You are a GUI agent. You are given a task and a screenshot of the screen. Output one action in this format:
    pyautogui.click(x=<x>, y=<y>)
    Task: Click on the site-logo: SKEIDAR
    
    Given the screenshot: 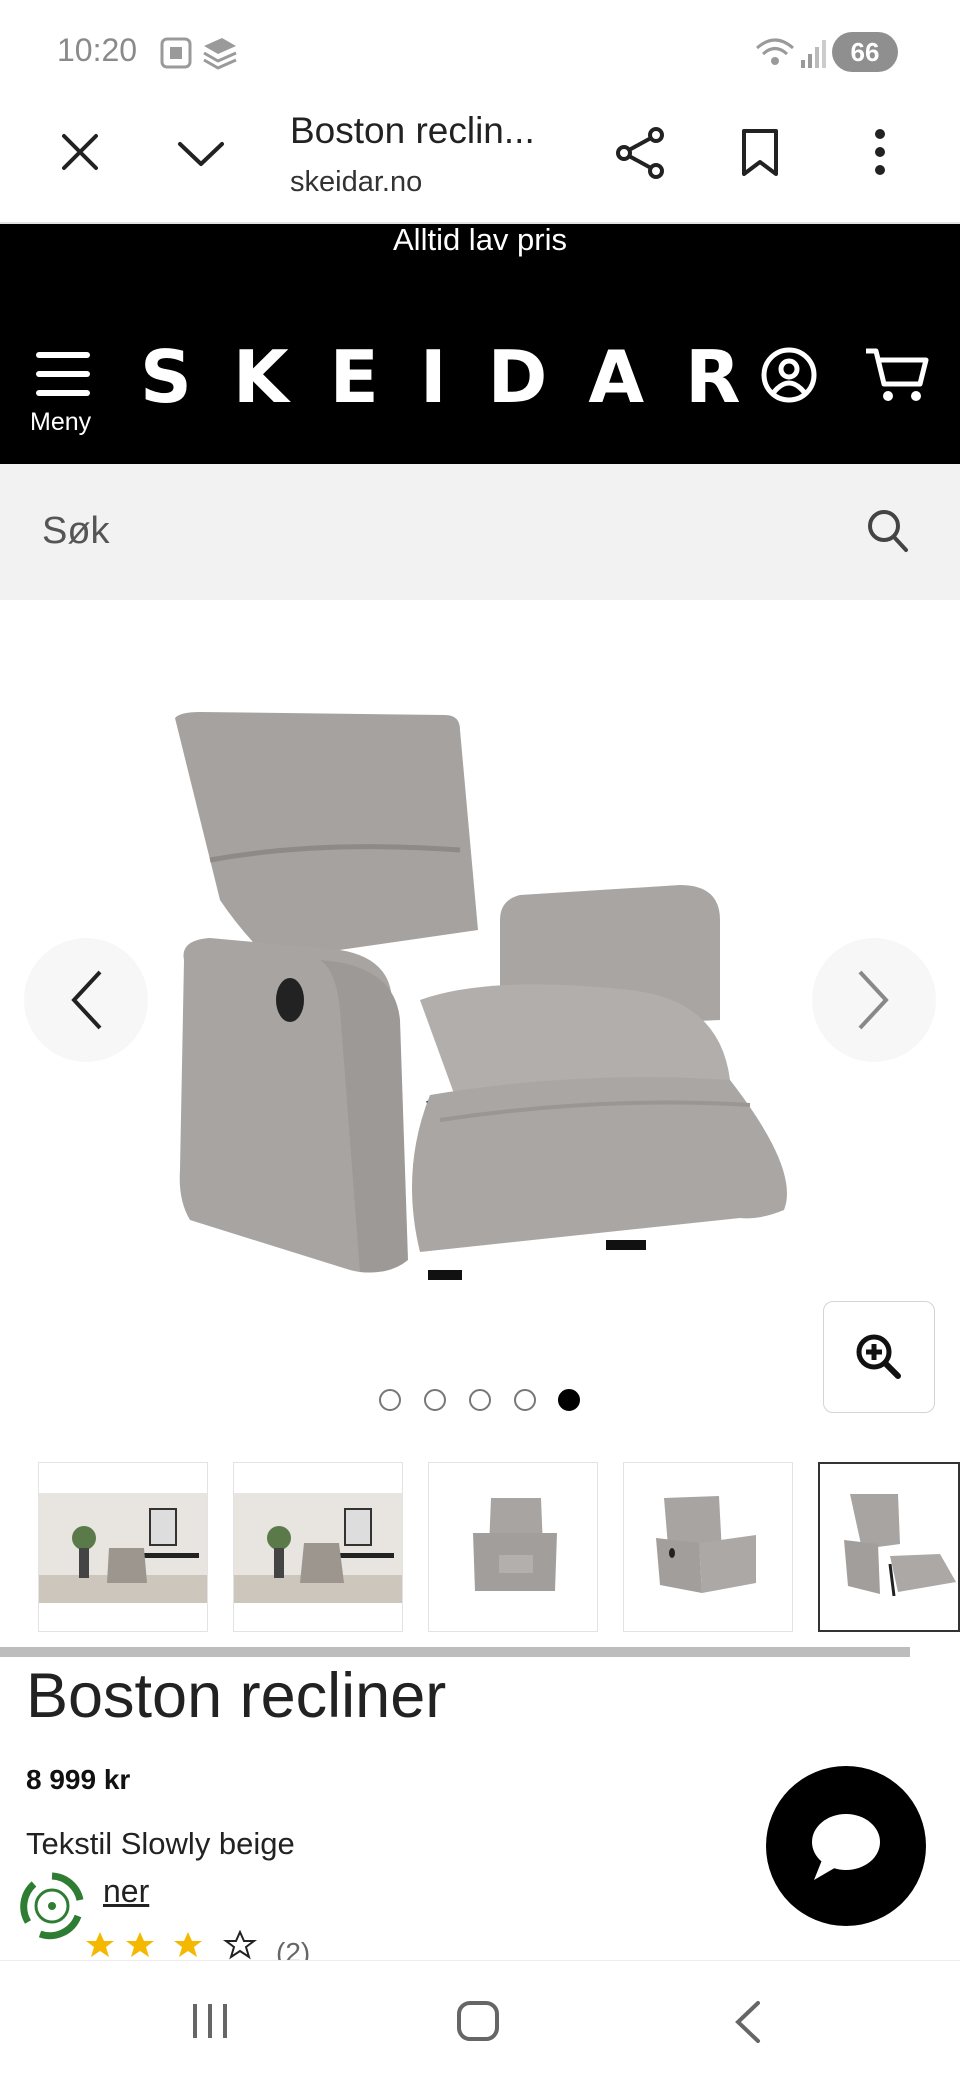 What is the action you would take?
    pyautogui.click(x=461, y=377)
    